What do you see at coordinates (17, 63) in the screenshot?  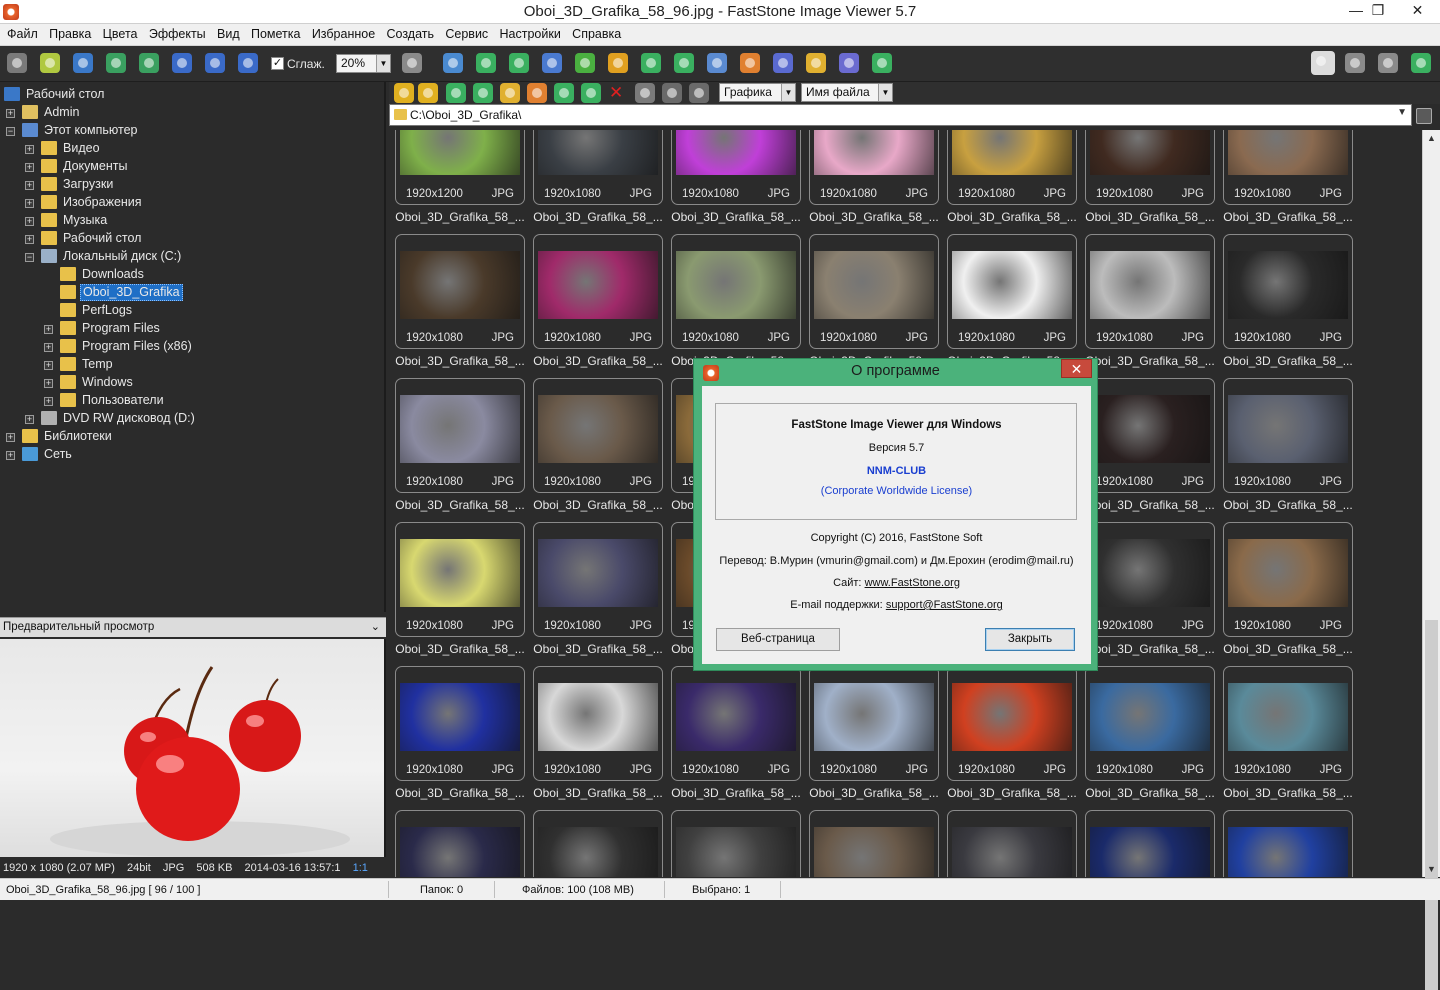 I see `open-icon` at bounding box center [17, 63].